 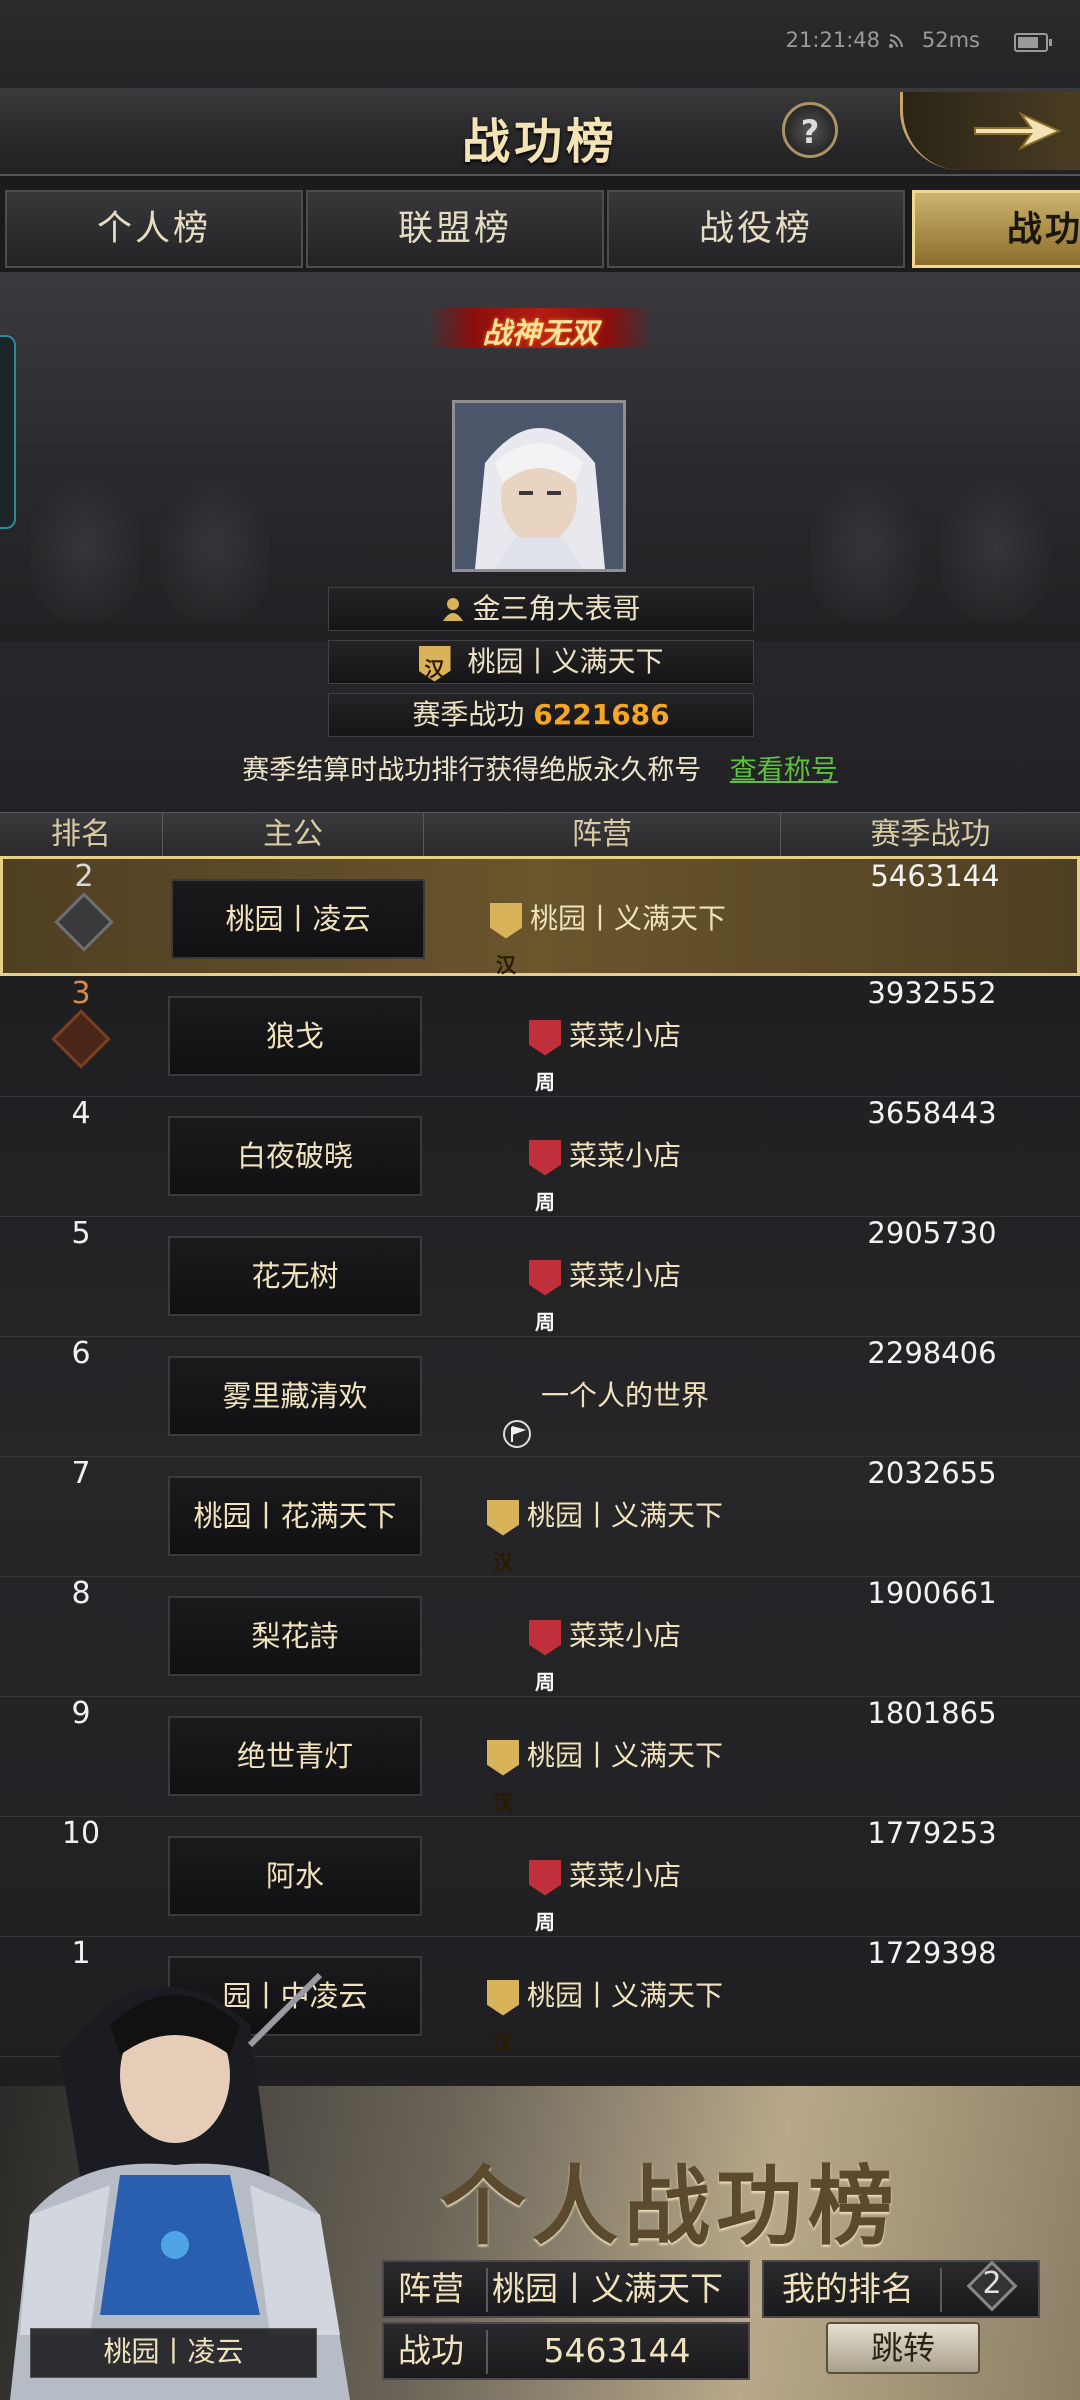 I want to click on help-button: ?, so click(x=810, y=130).